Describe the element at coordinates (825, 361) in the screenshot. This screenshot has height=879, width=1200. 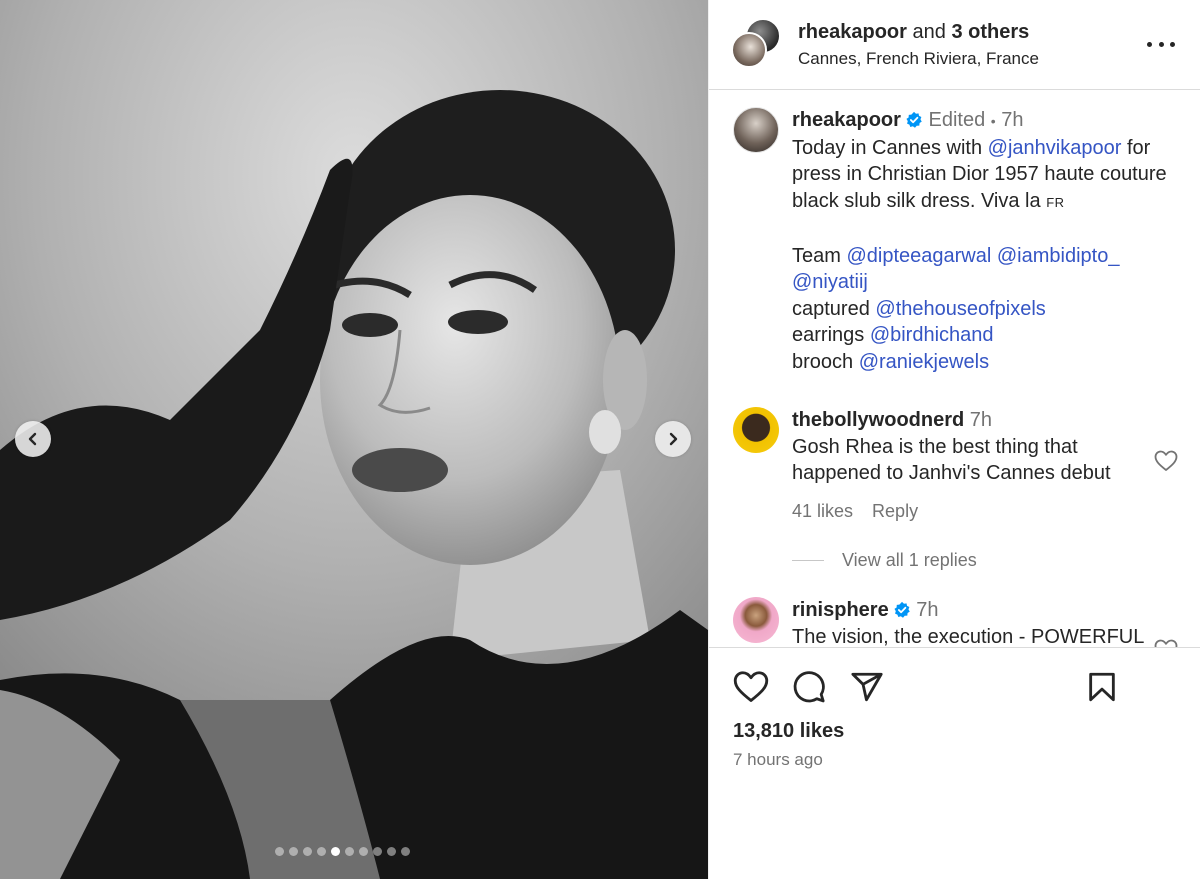
I see `caption-text: brooch` at that location.